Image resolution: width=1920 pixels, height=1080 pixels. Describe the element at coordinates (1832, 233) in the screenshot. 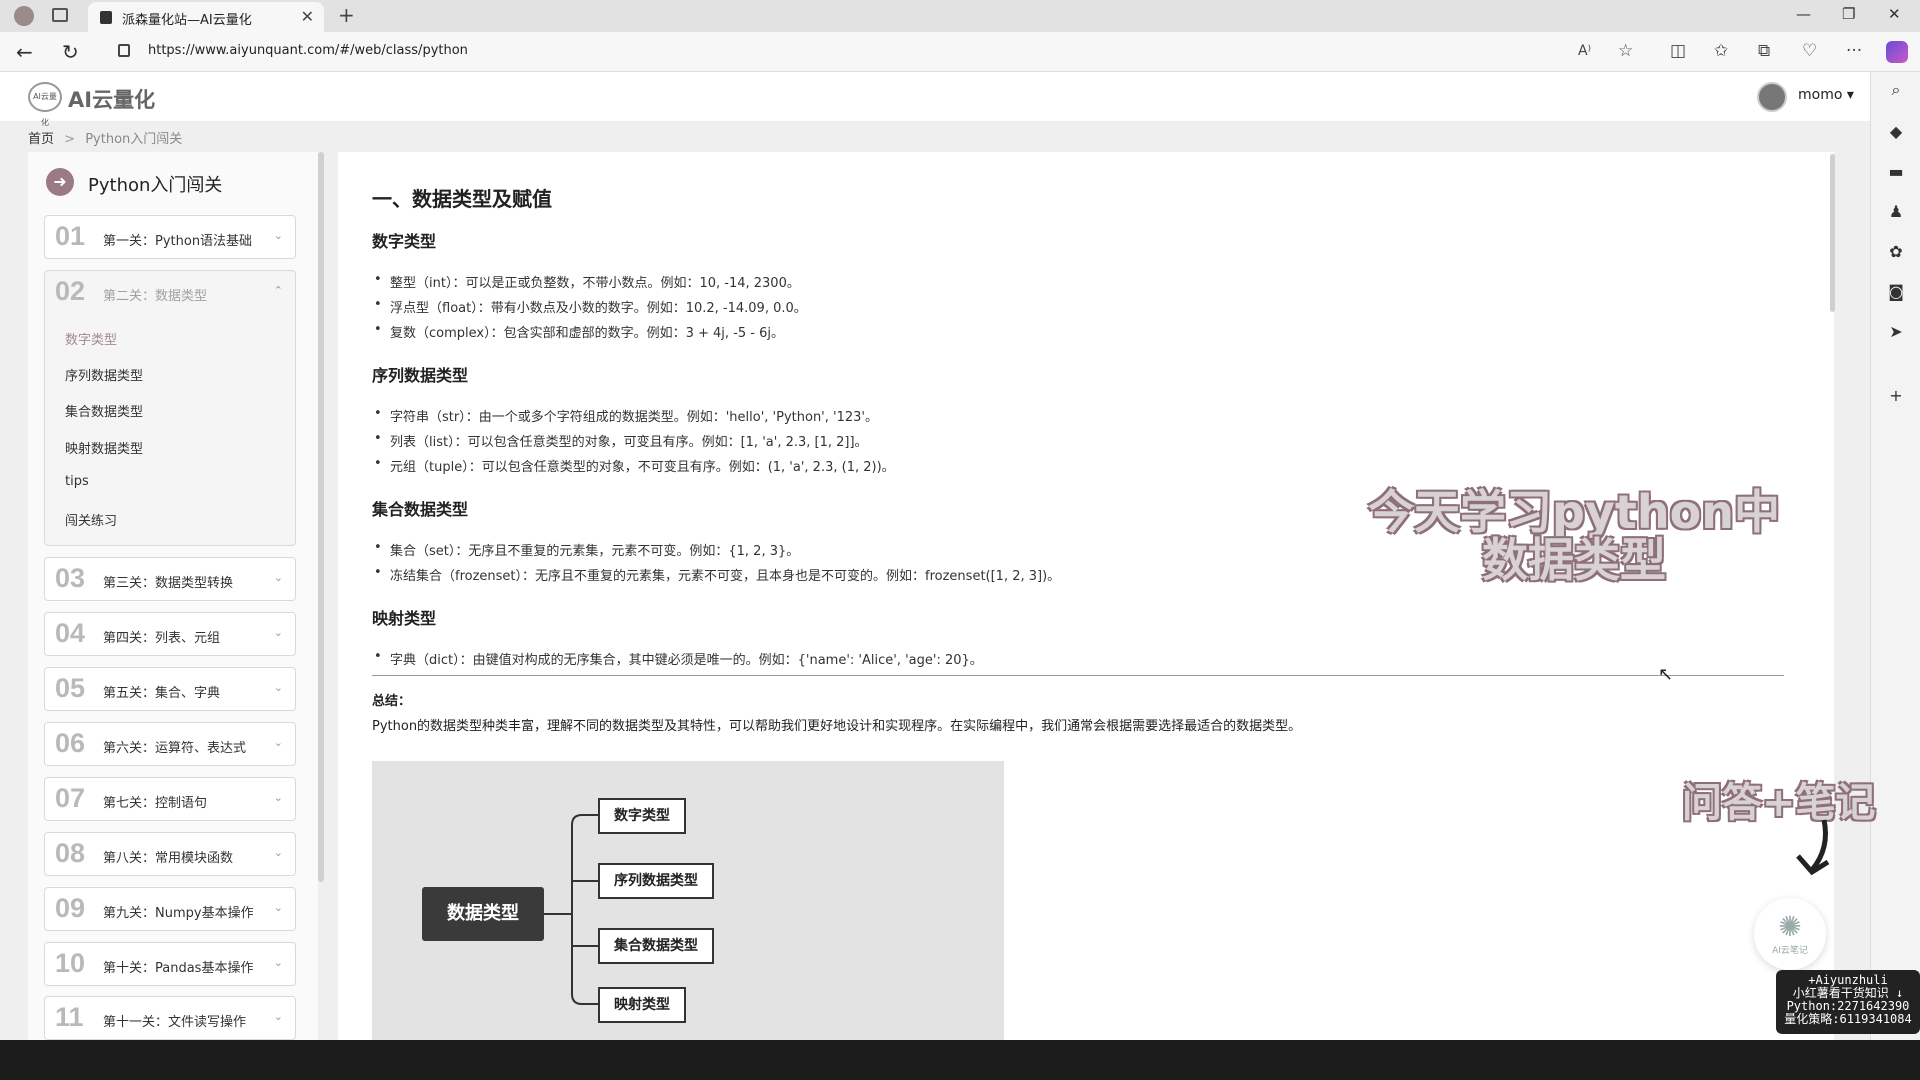

I see `content-scrollbar` at that location.